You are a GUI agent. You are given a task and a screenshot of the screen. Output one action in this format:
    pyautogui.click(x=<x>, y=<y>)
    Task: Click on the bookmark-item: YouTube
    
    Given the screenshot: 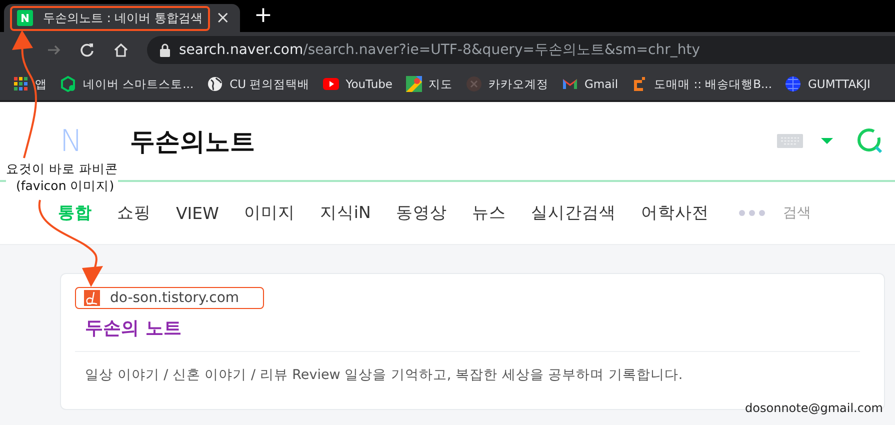 What is the action you would take?
    pyautogui.click(x=357, y=84)
    